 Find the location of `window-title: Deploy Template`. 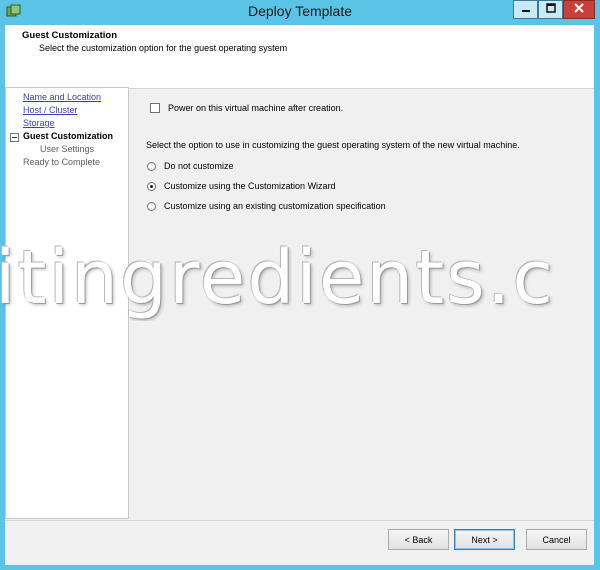

window-title: Deploy Template is located at coordinates (300, 11).